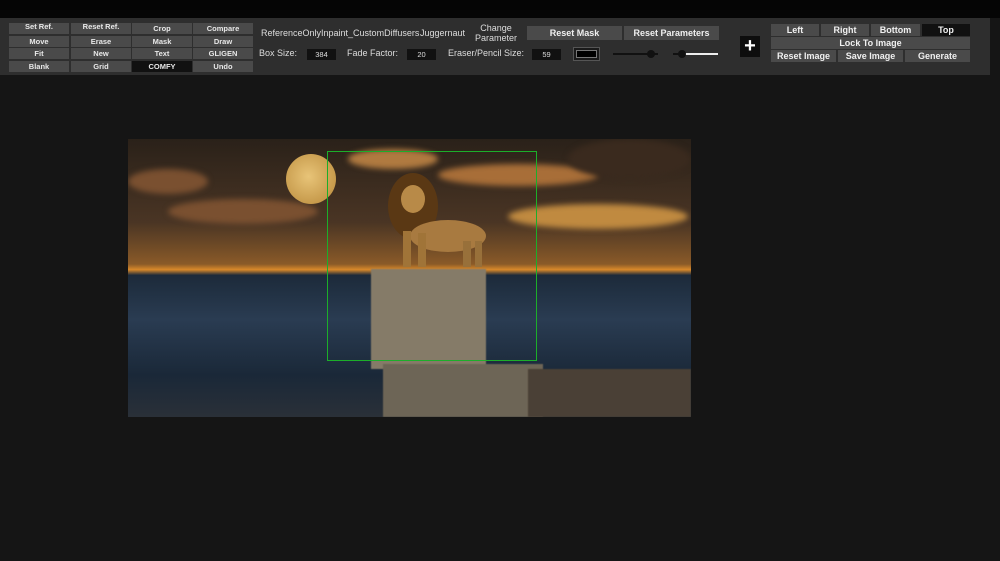  I want to click on tool-button-mask: Mask, so click(162, 41).